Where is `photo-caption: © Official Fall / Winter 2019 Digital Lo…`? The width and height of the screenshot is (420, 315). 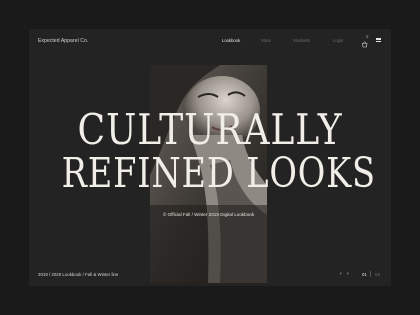
photo-caption: © Official Fall / Winter 2019 Digital Lo… is located at coordinates (209, 214).